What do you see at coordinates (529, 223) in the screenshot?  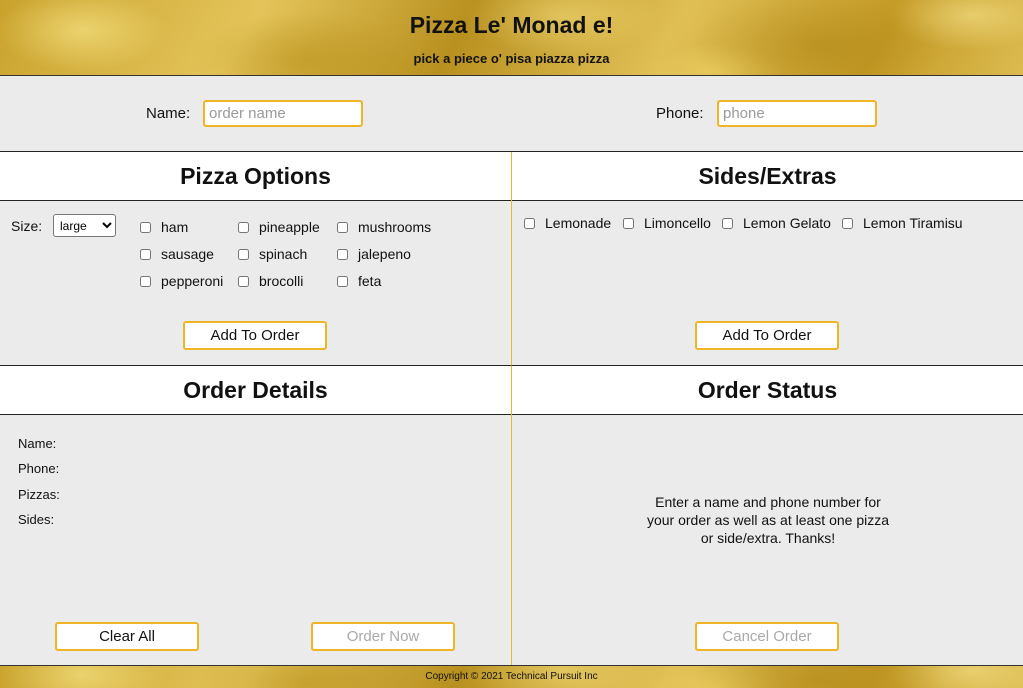 I see `side-lemonade-checkbox` at bounding box center [529, 223].